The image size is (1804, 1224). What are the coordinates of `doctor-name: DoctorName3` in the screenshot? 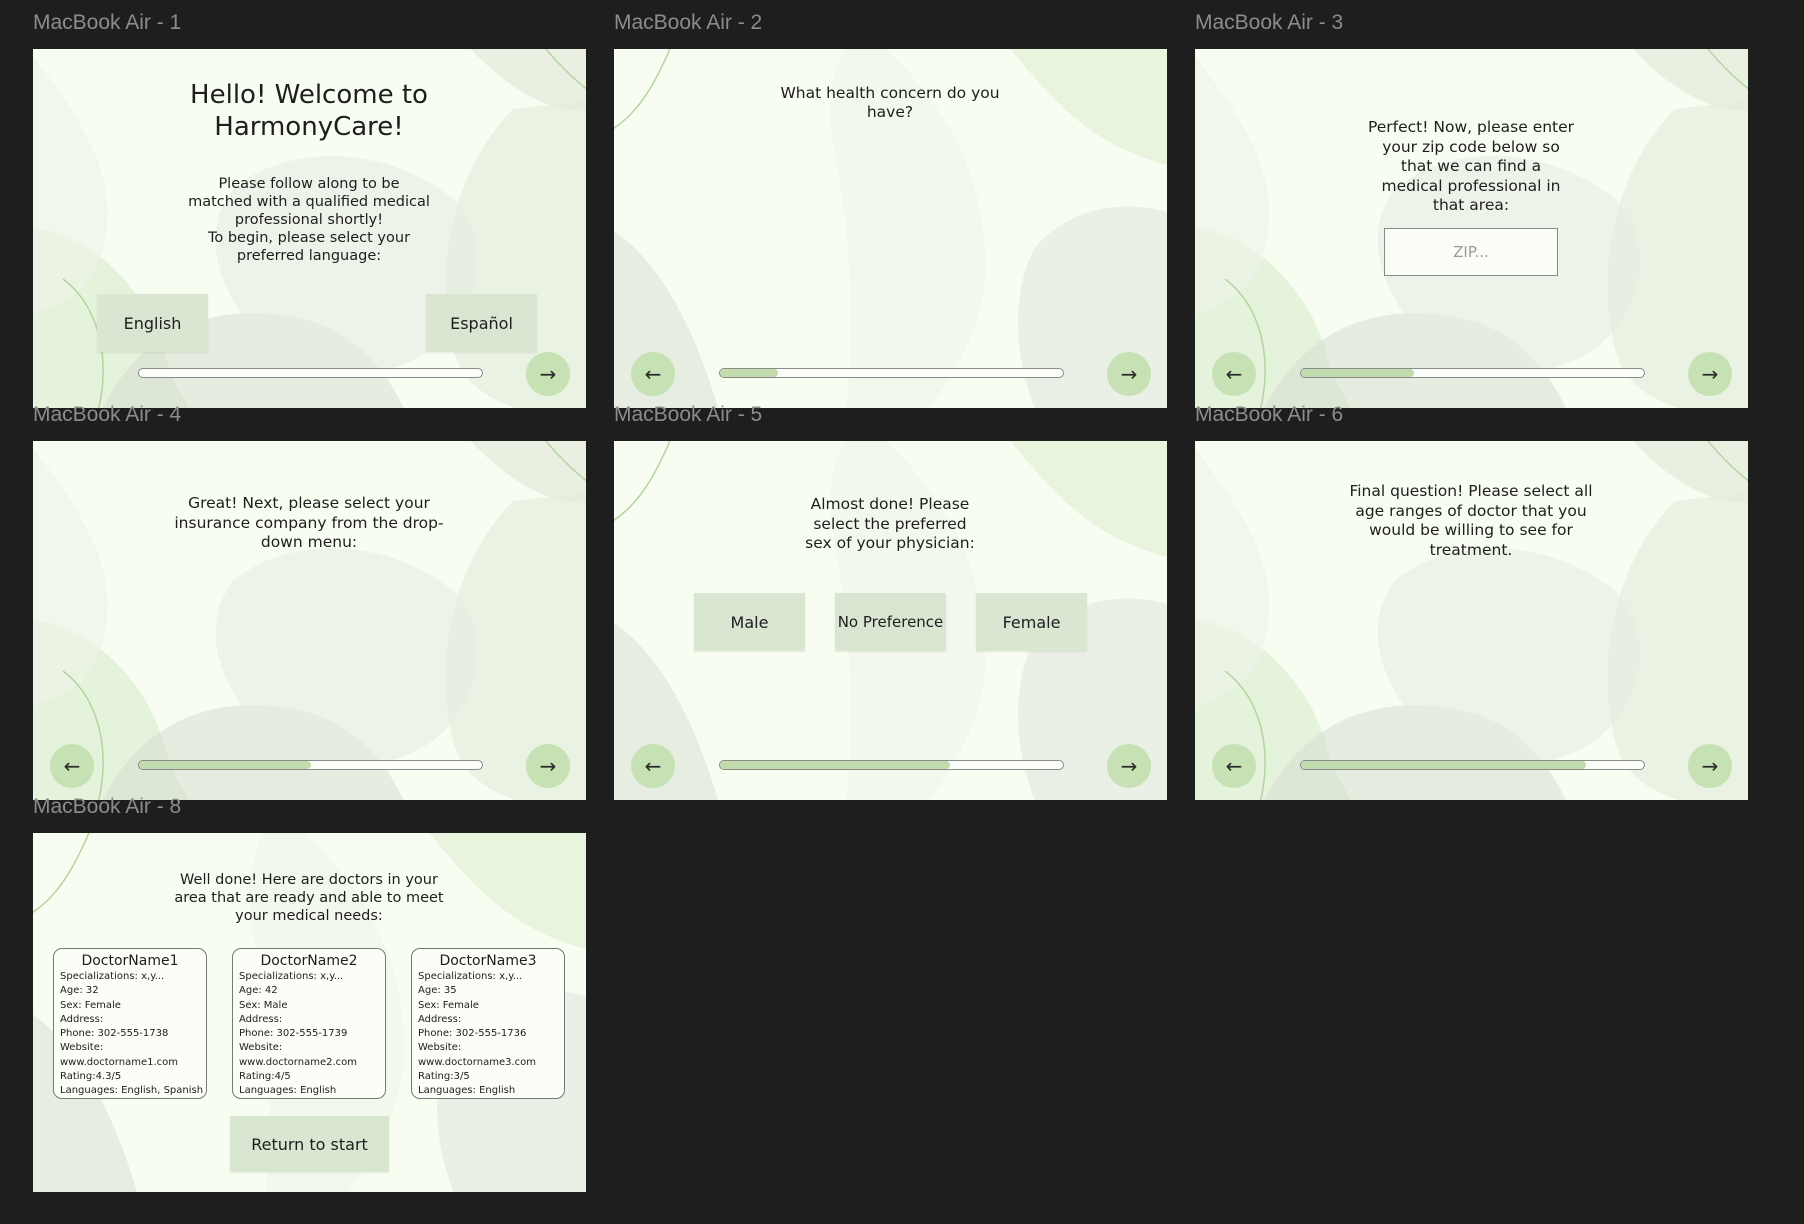 It's located at (488, 961).